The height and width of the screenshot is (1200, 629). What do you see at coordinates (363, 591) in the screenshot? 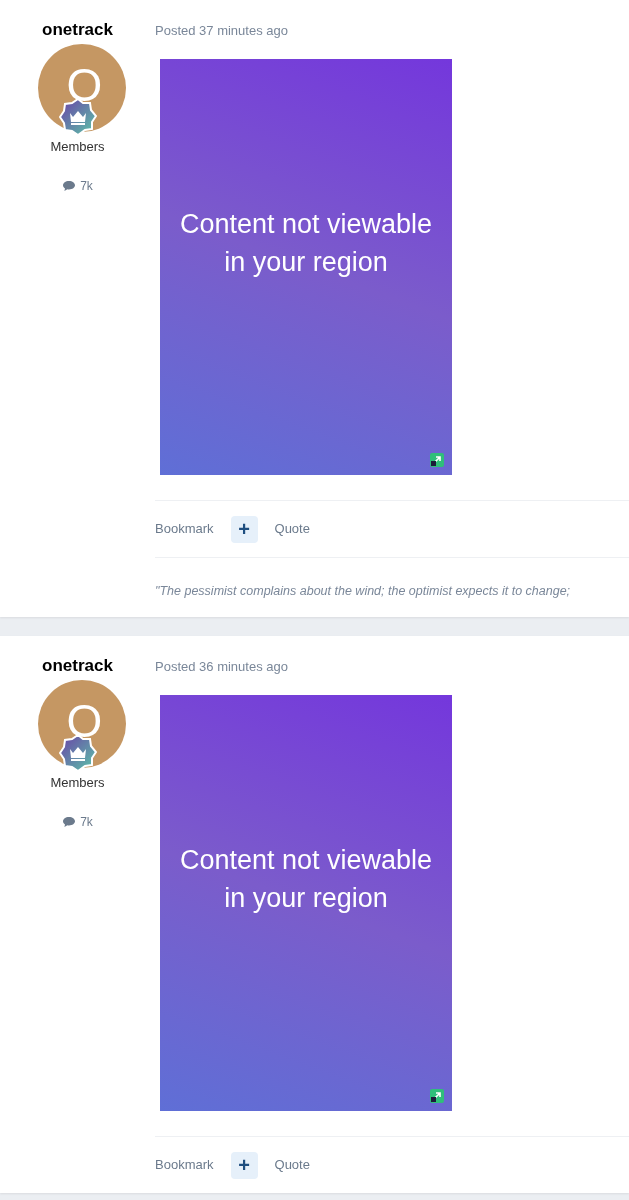
I see `signature-text: "The pessimist complains about the wind; the optimist expects it to change;` at bounding box center [363, 591].